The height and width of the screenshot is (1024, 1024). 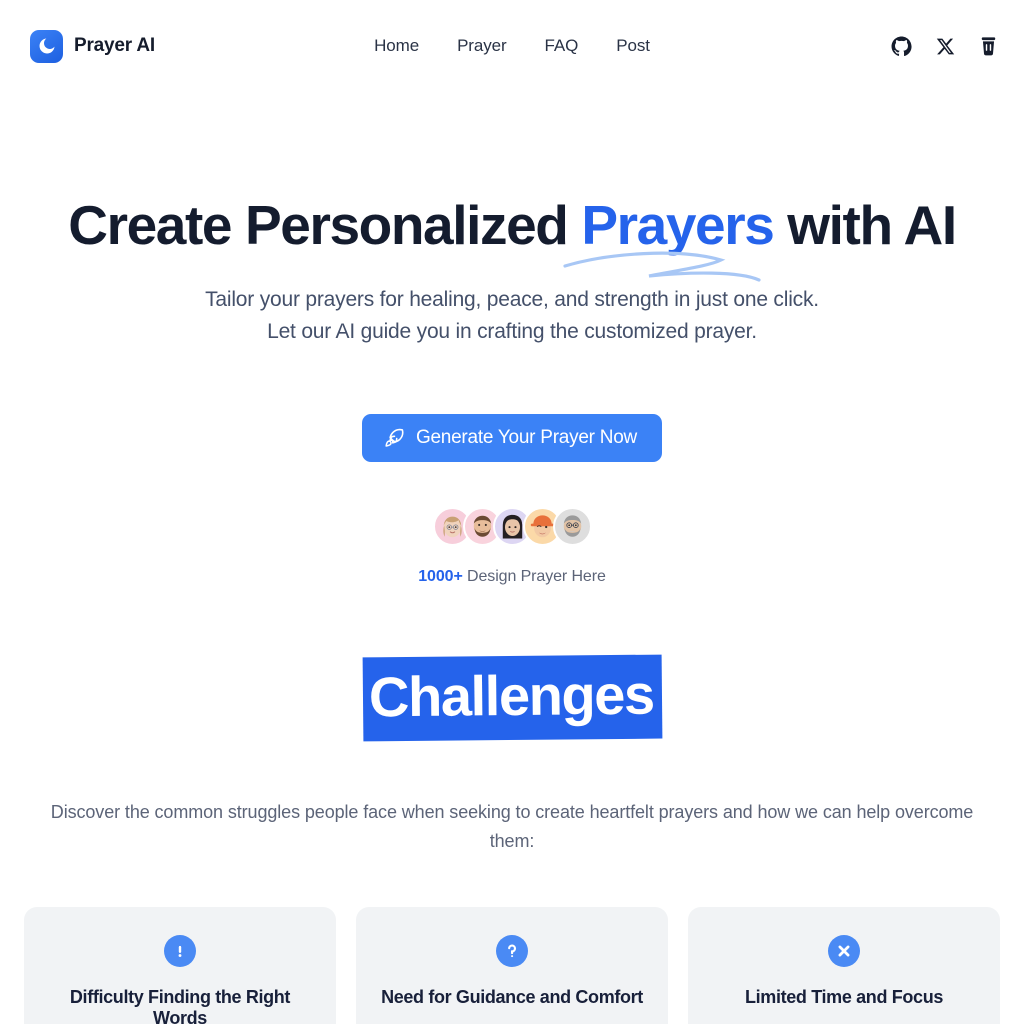 I want to click on generate-prayer-button-label: Generate Your Prayer Now, so click(x=526, y=438).